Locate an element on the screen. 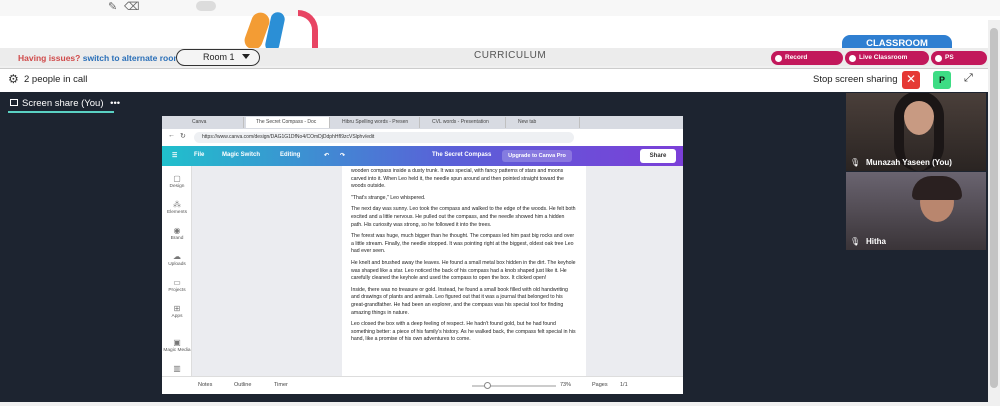 This screenshot has width=1000, height=406. sidebar-item-magic-media: ▣ Magic Media is located at coordinates (177, 345).